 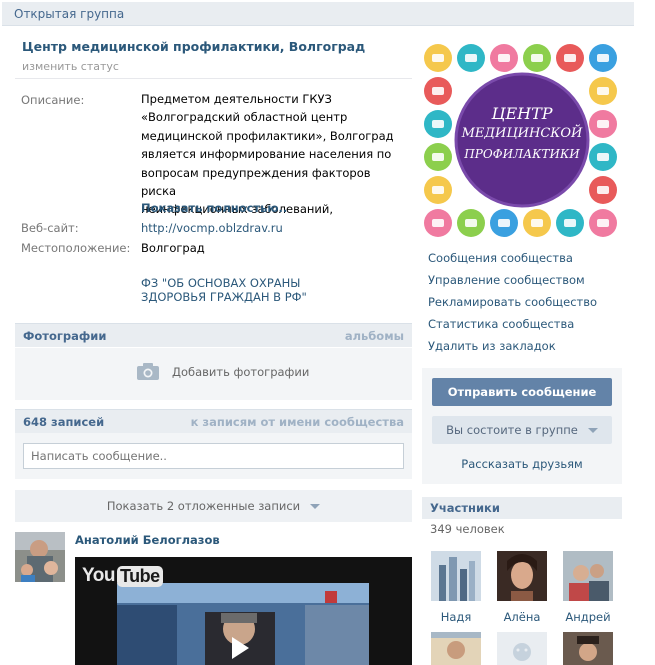 What do you see at coordinates (465, 508) in the screenshot?
I see `members-title: Участники` at bounding box center [465, 508].